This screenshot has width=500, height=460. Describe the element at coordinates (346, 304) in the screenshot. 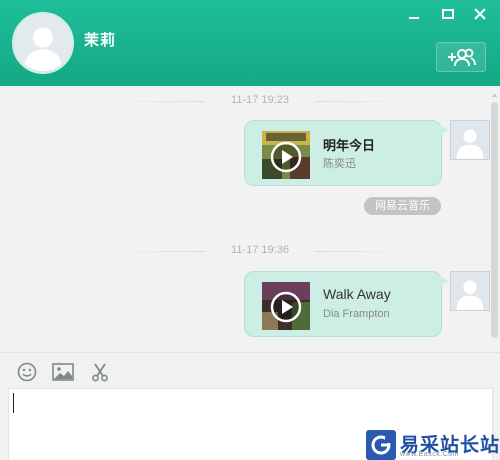

I see `music-share-card: Walk Away Dia Frampton` at that location.